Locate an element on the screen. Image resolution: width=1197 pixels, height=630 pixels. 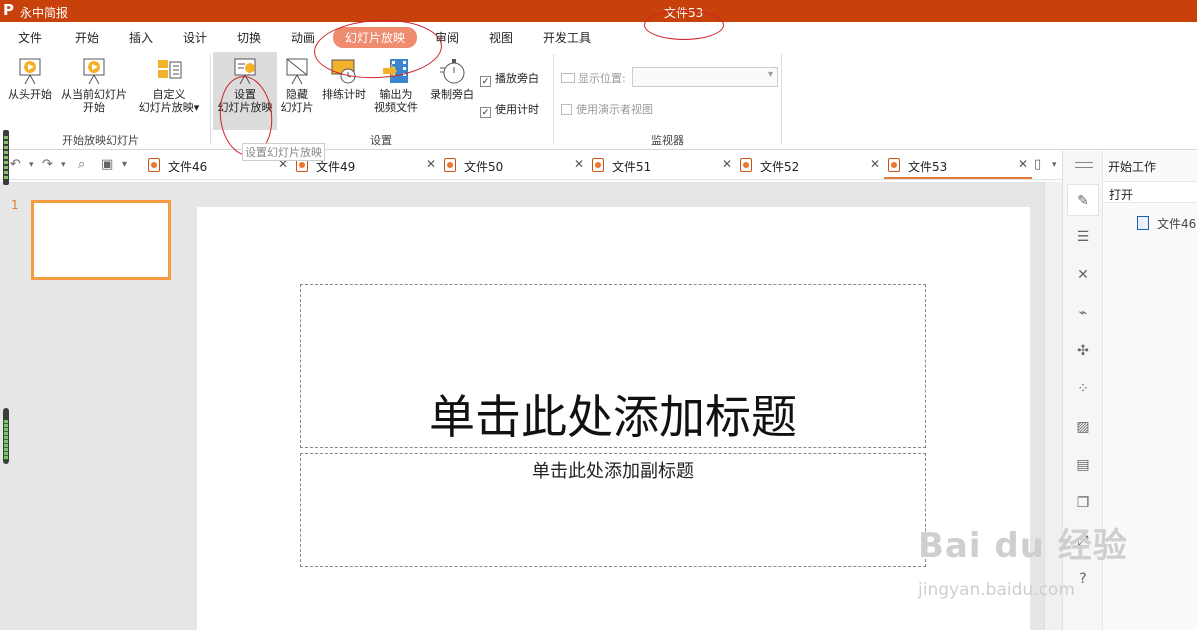
clipboard-icon: ▤ is located at coordinates (1083, 465).